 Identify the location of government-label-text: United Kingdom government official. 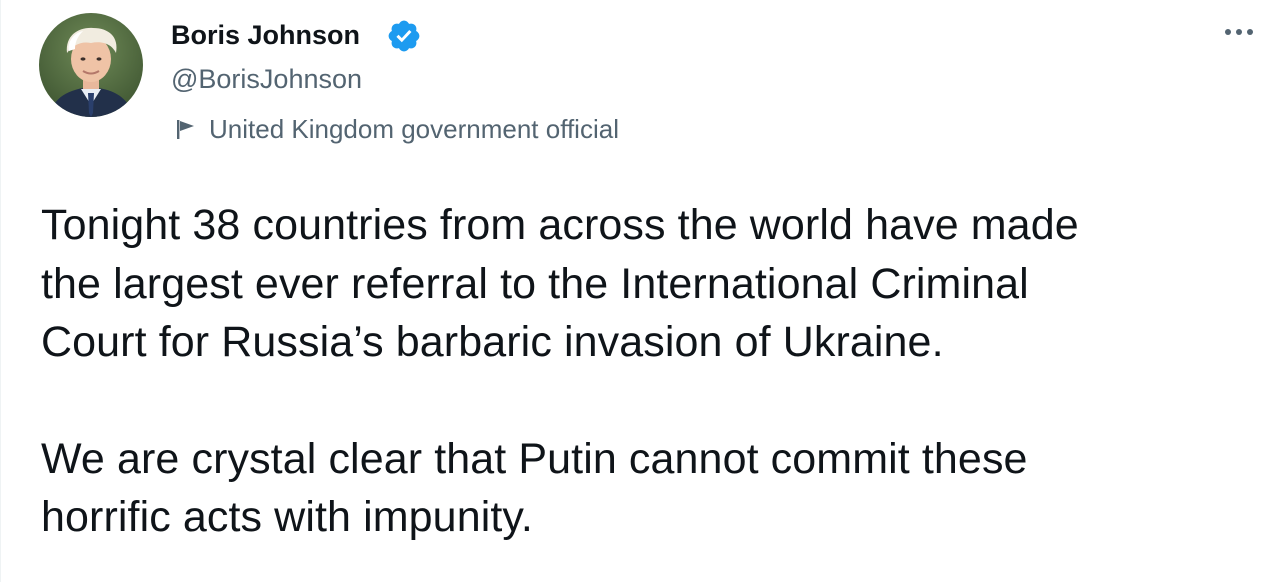
(414, 129).